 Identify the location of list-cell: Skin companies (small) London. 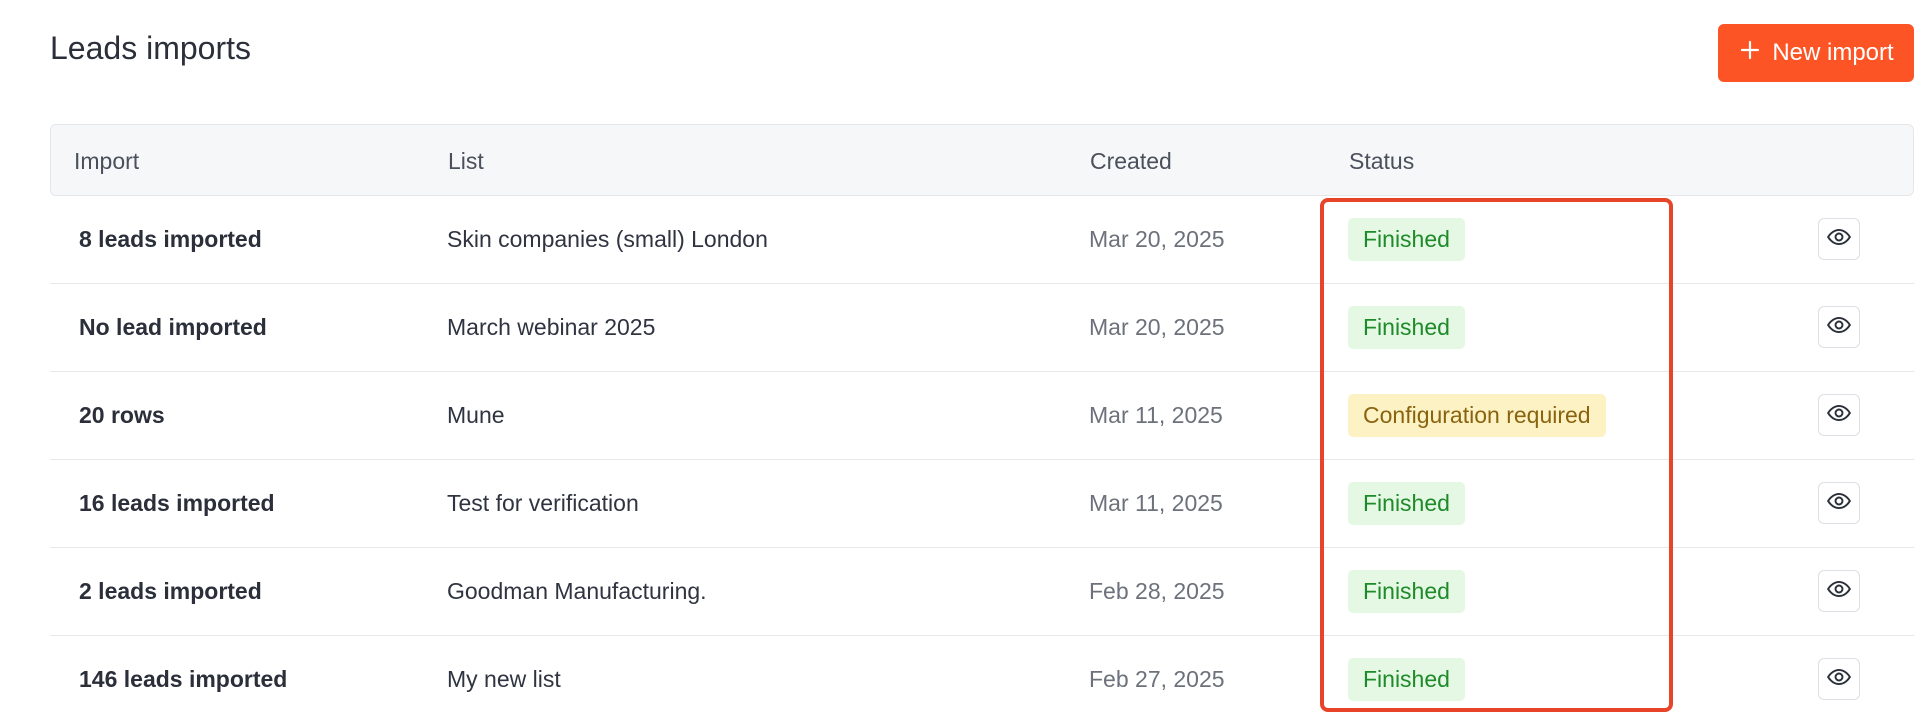
(607, 239).